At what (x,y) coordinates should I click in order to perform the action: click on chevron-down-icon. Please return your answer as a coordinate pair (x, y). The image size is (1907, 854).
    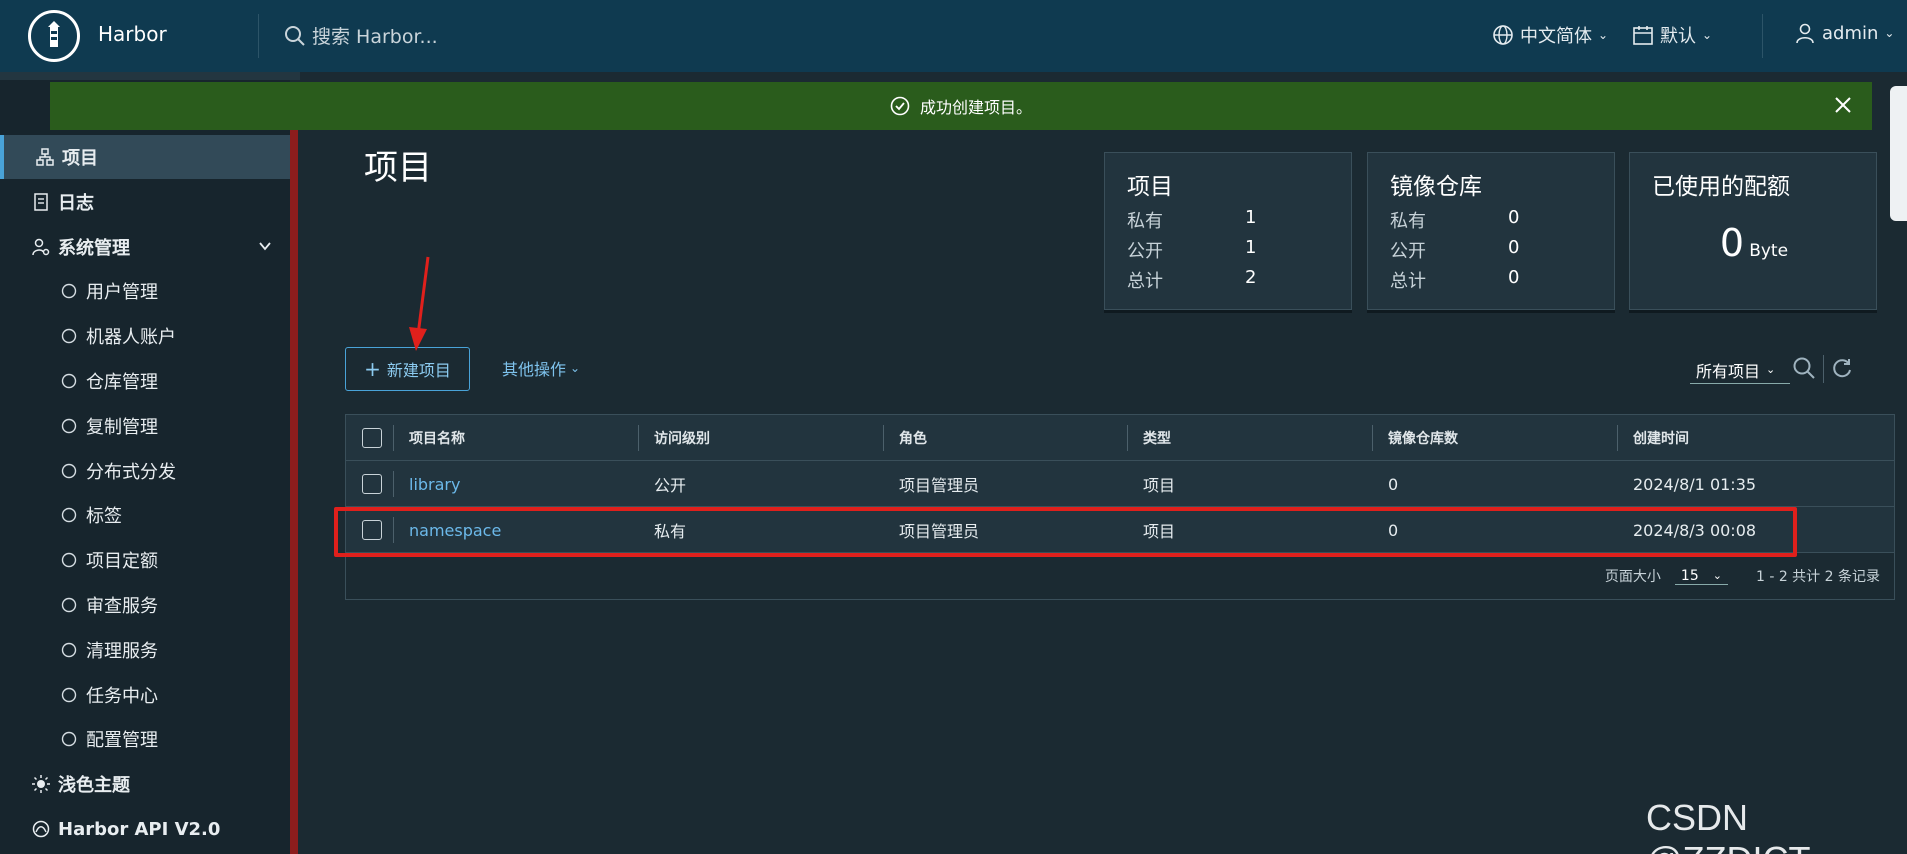
    Looking at the image, I should click on (265, 247).